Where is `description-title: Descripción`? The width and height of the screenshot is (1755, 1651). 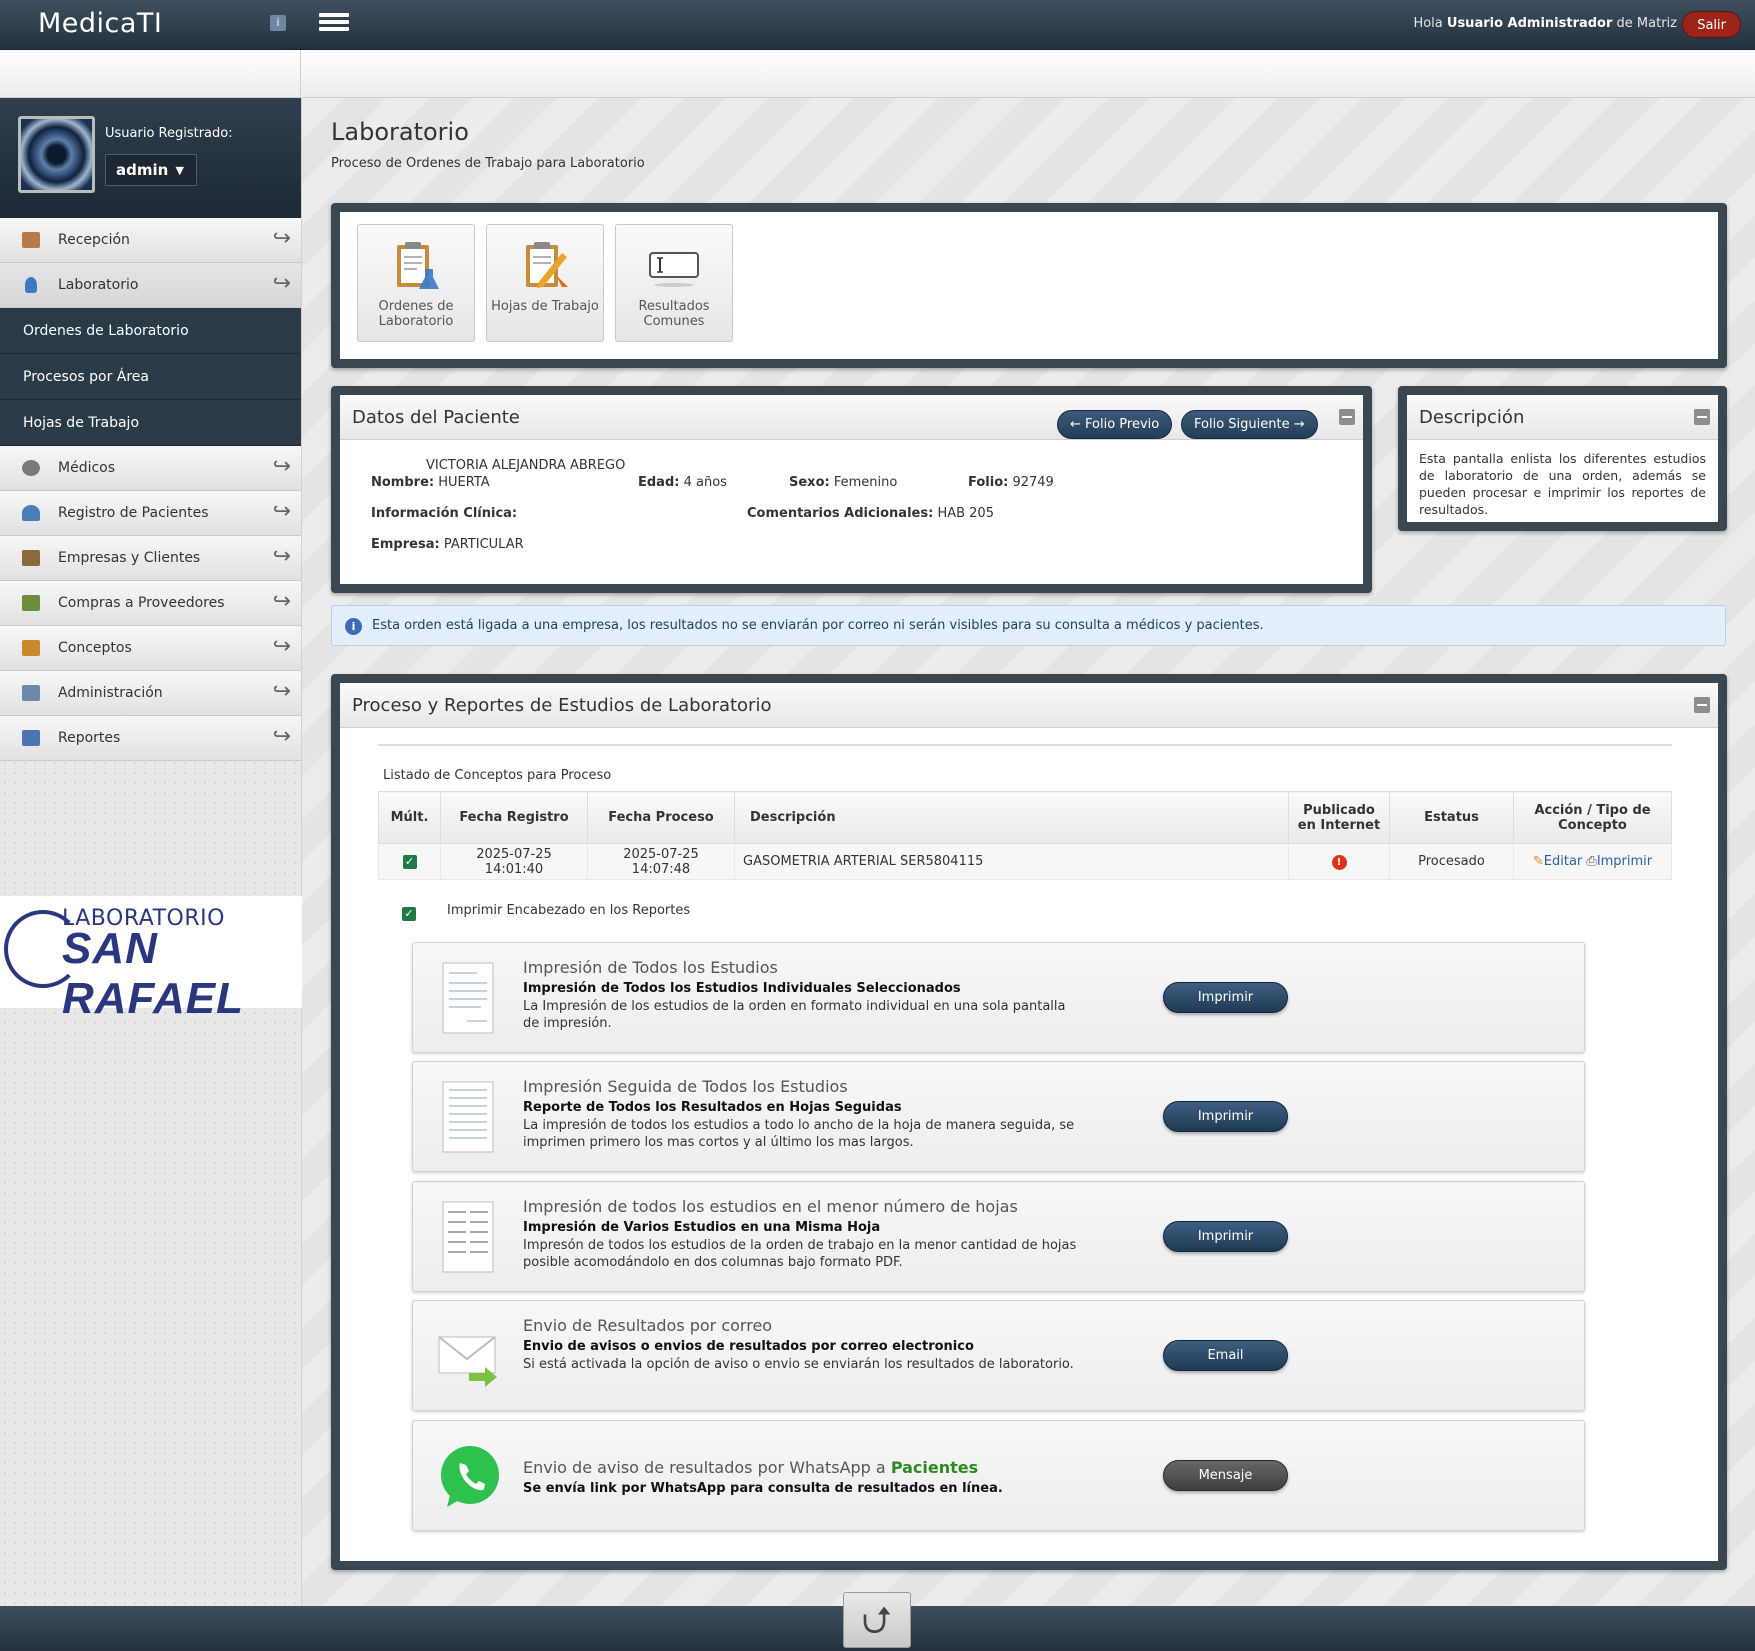
description-title: Descripción is located at coordinates (1472, 417).